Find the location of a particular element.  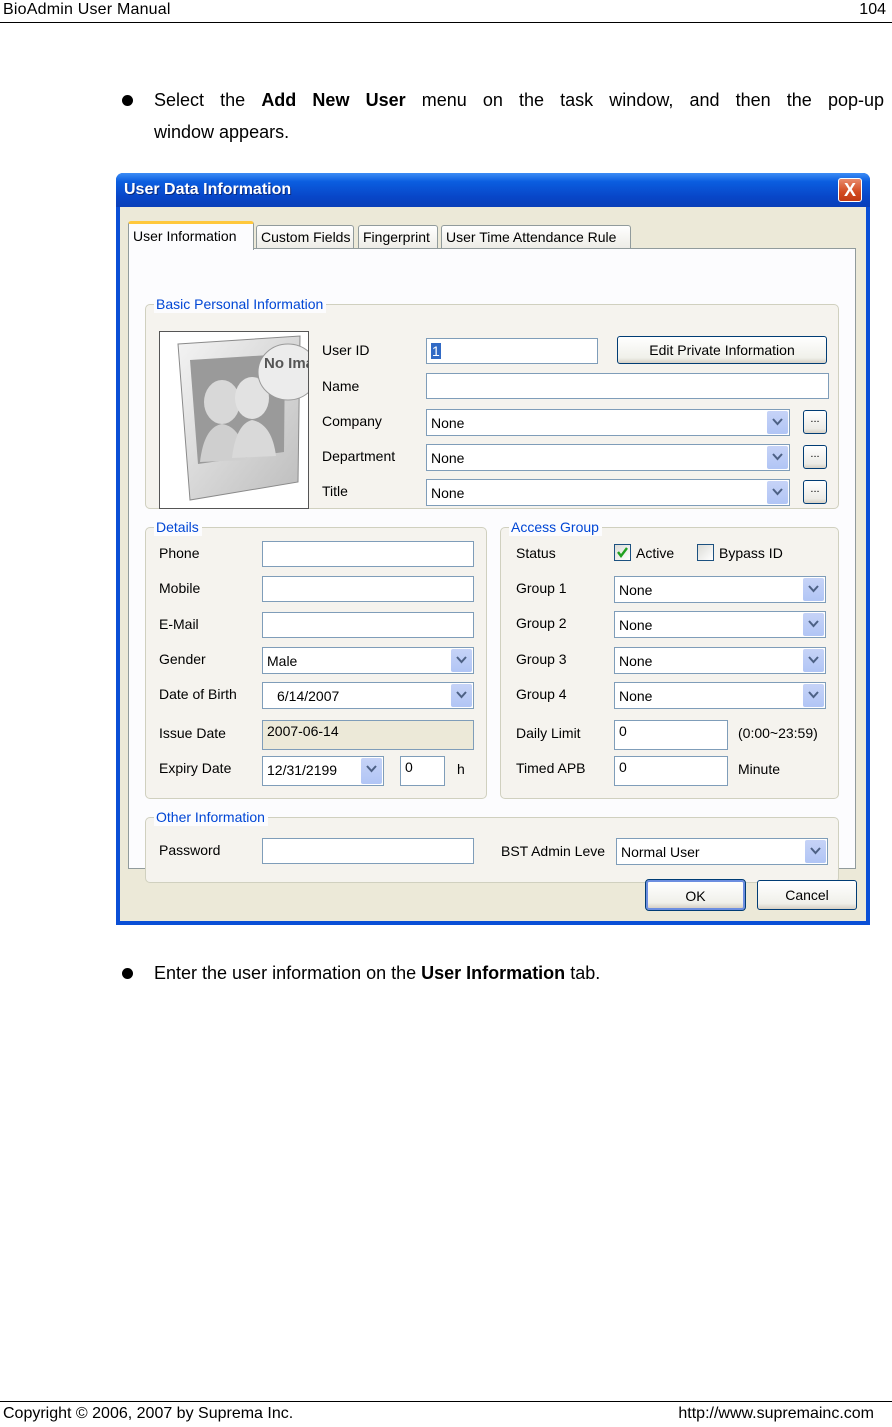

date-of-birth-label: Date of Birth is located at coordinates (198, 694).